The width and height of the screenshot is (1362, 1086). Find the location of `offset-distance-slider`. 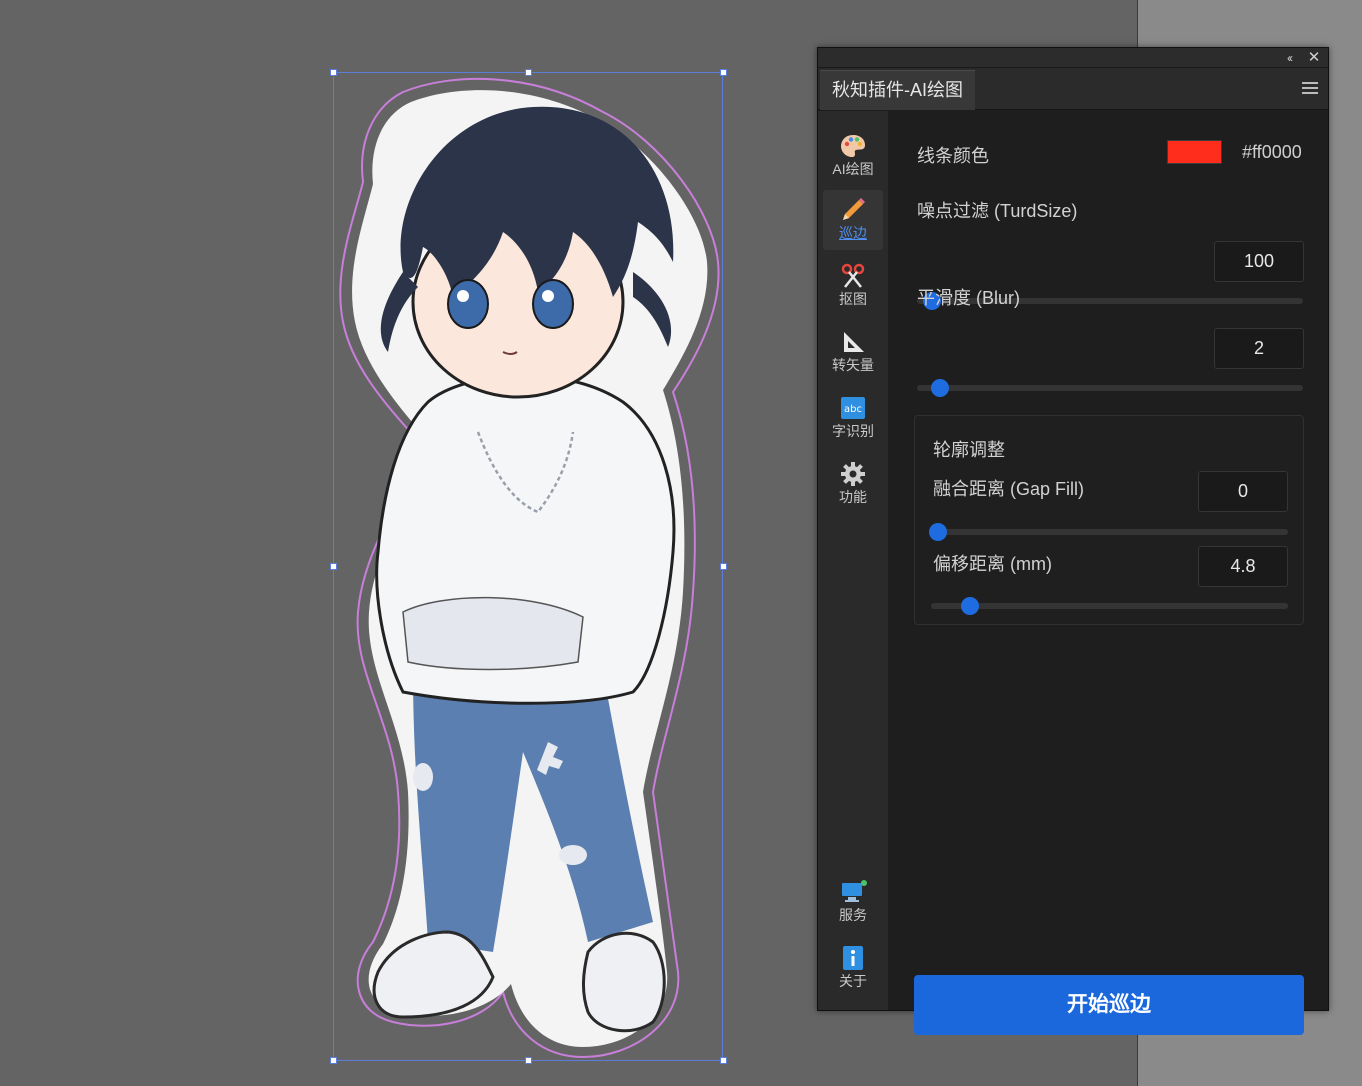

offset-distance-slider is located at coordinates (1109, 606).